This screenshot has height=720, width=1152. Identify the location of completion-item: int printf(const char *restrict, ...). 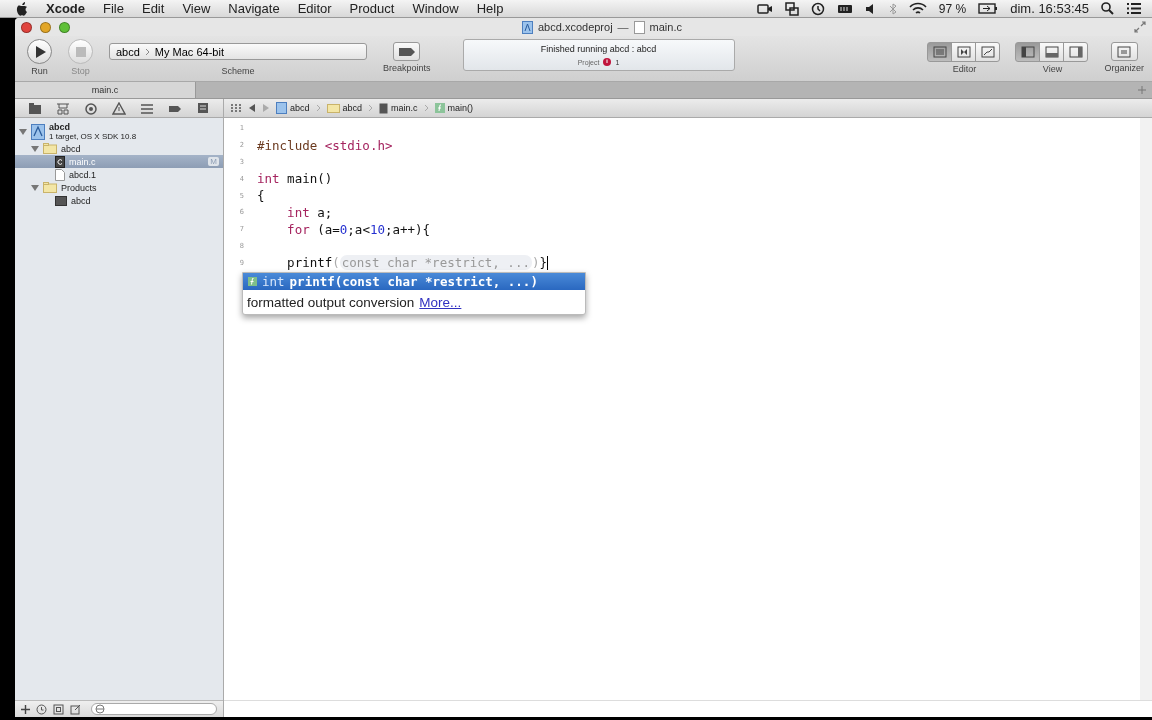
(414, 281).